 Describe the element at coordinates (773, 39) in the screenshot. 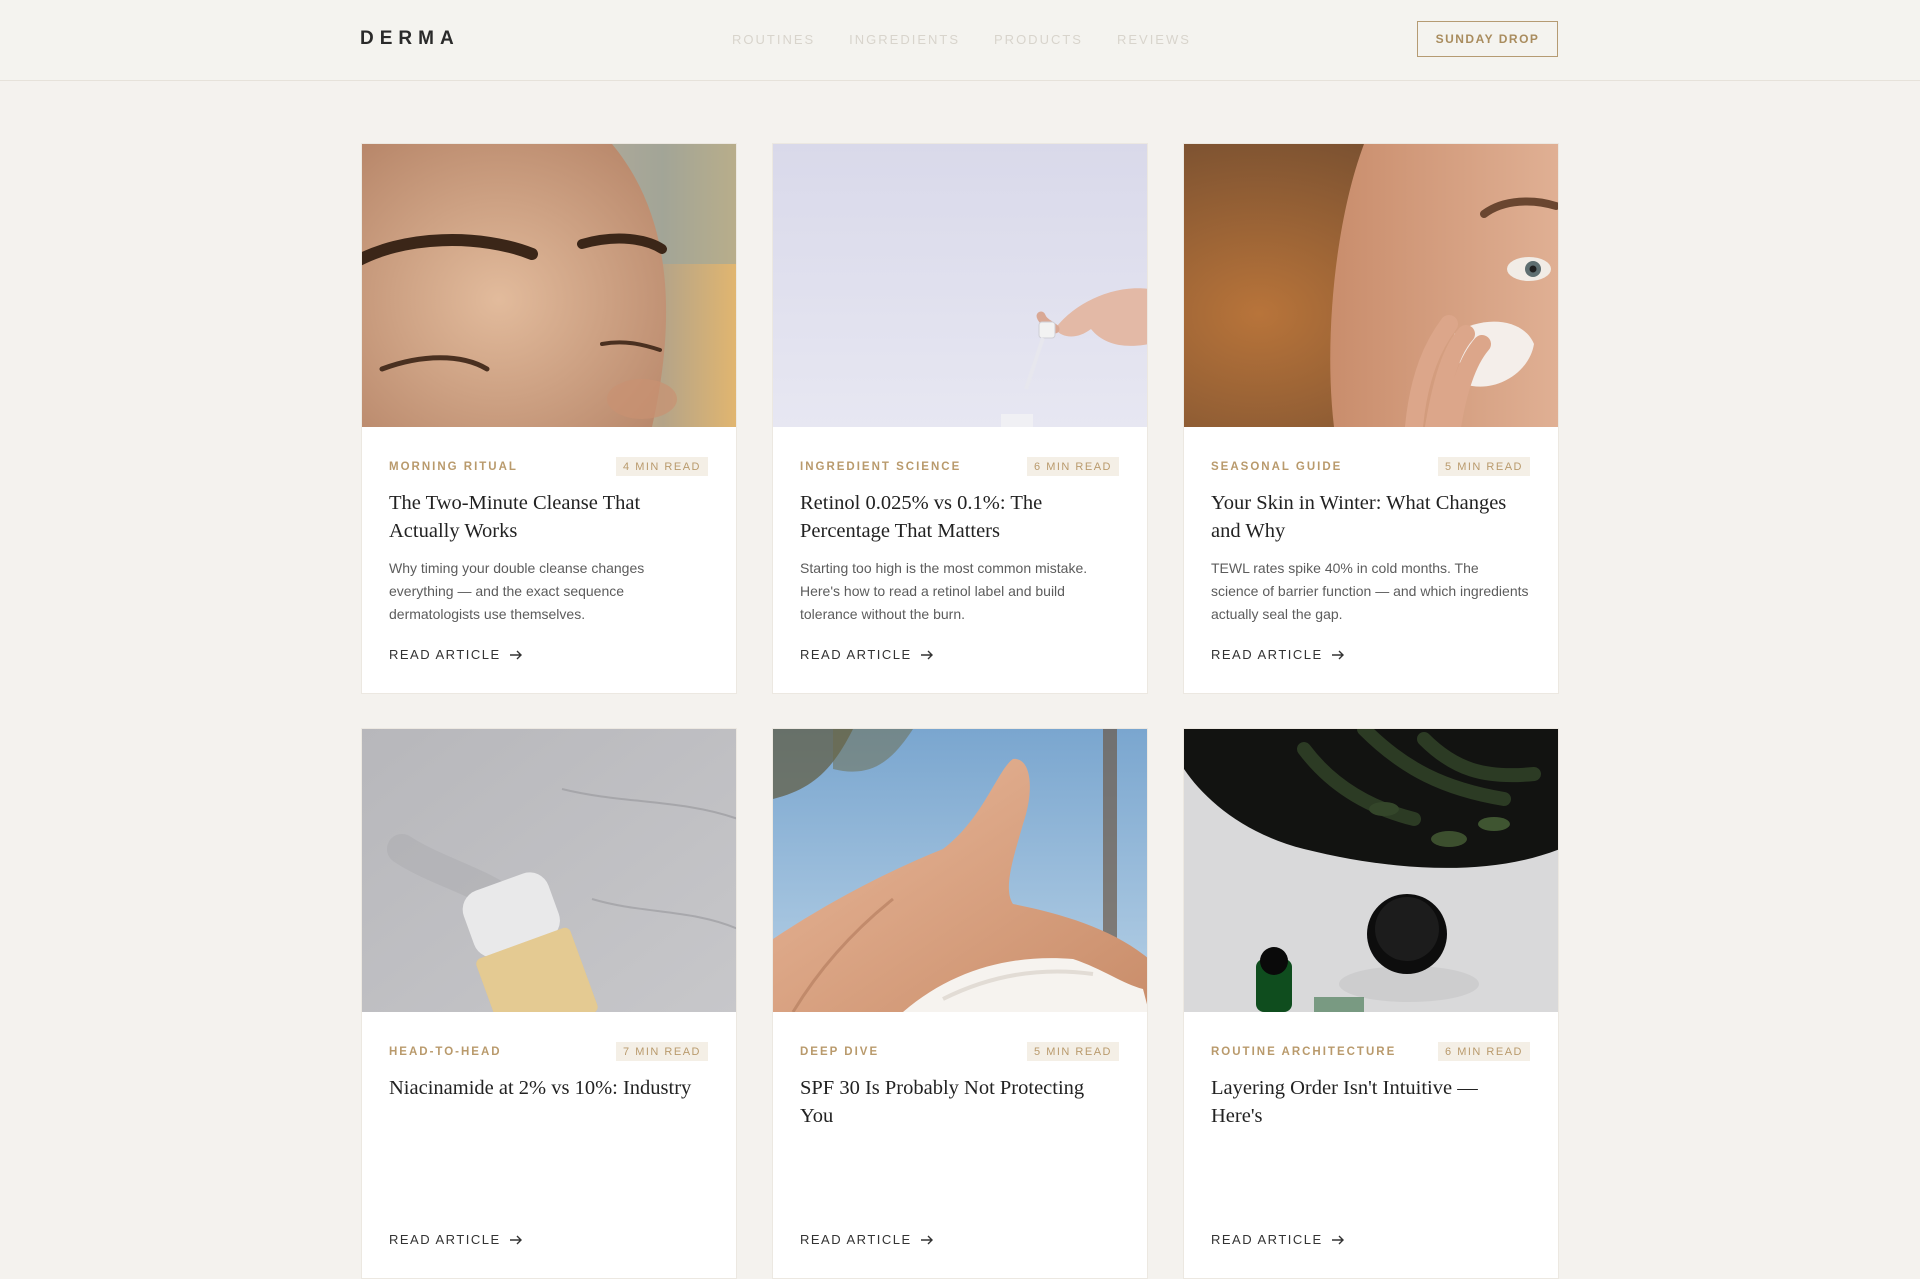

I see `nav-link-routines: ROUTINES` at that location.